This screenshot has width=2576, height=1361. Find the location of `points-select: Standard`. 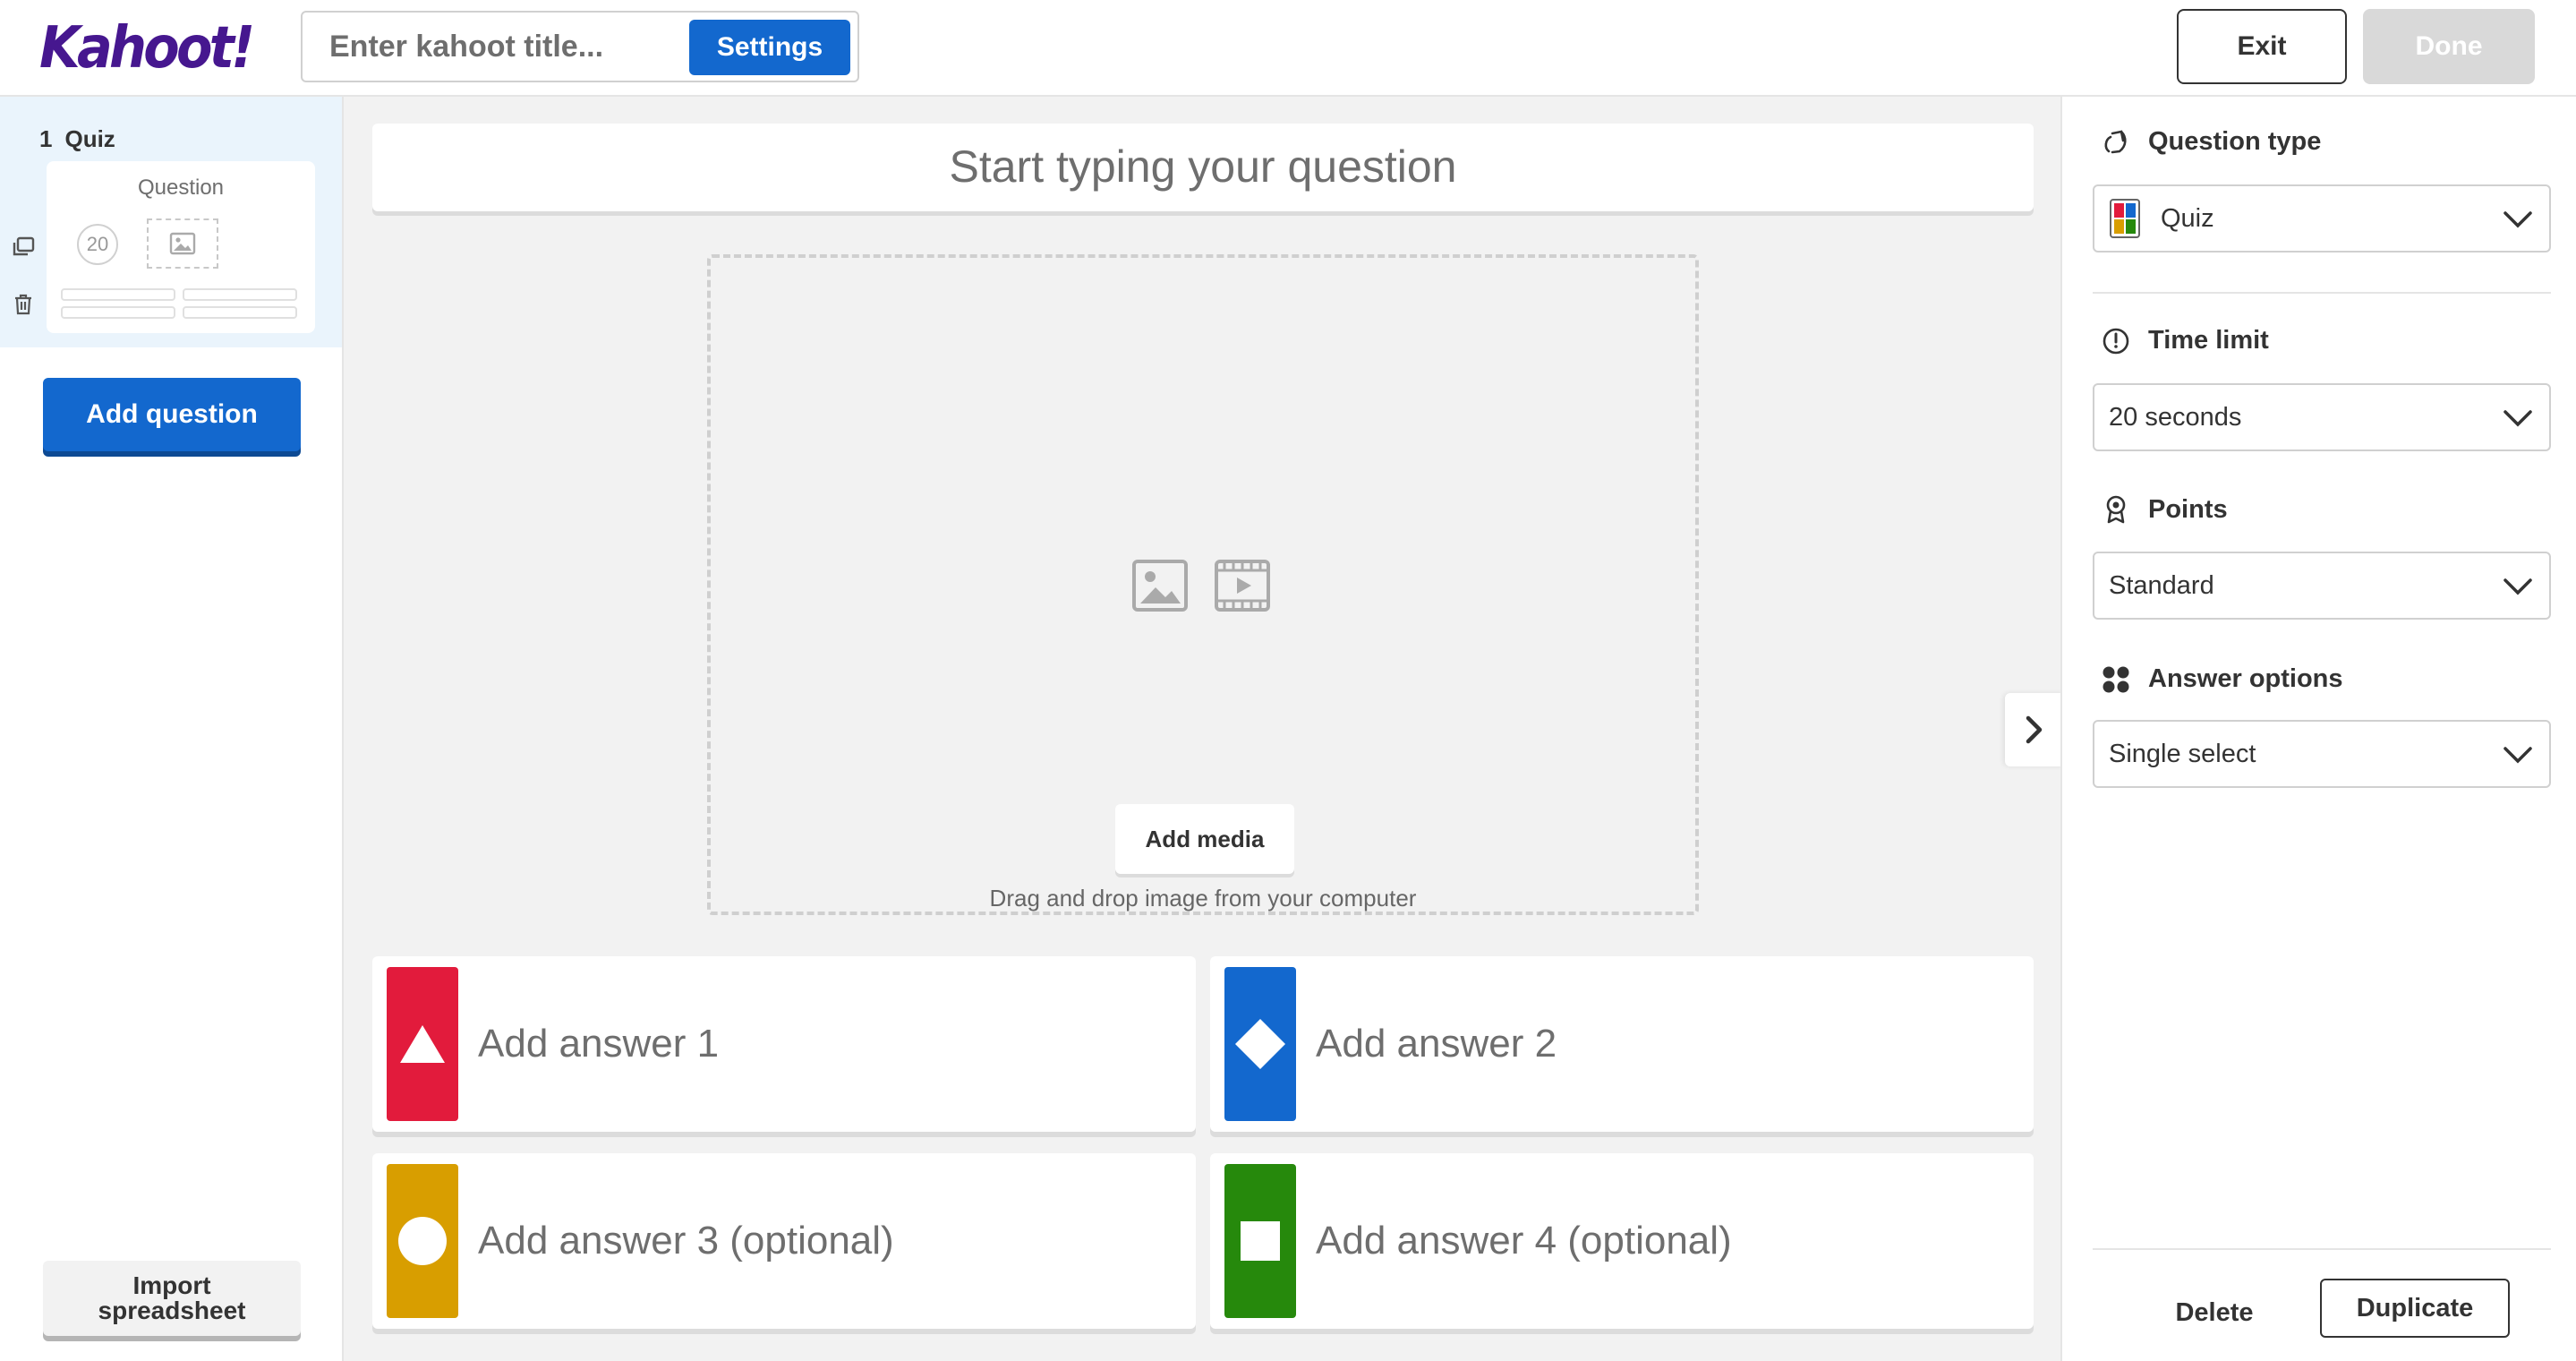

points-select: Standard is located at coordinates (2322, 586).